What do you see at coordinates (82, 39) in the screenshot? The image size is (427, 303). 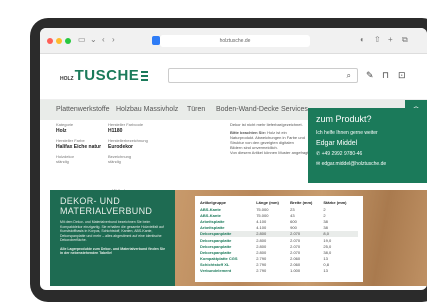 I see `sidebar-icon: ▭` at bounding box center [82, 39].